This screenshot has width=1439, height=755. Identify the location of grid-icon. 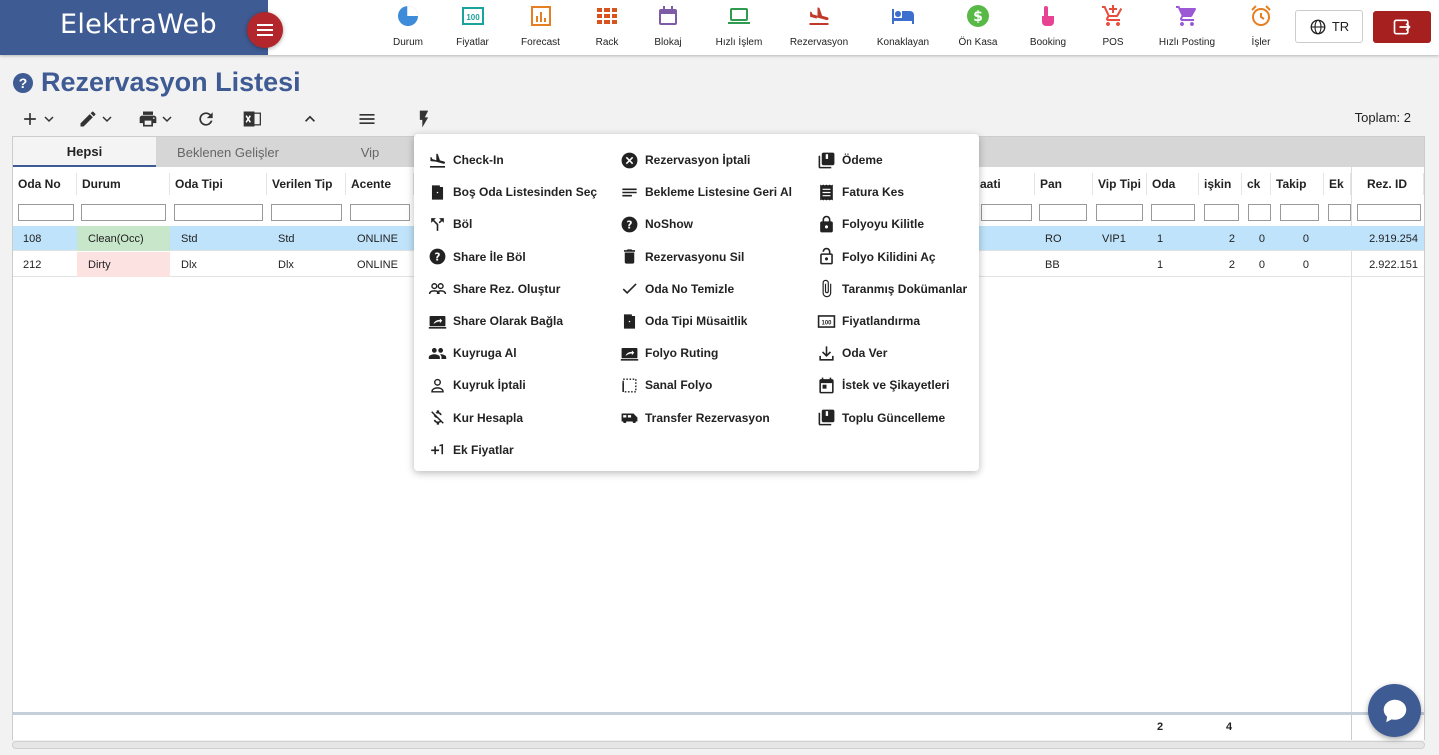
(607, 16).